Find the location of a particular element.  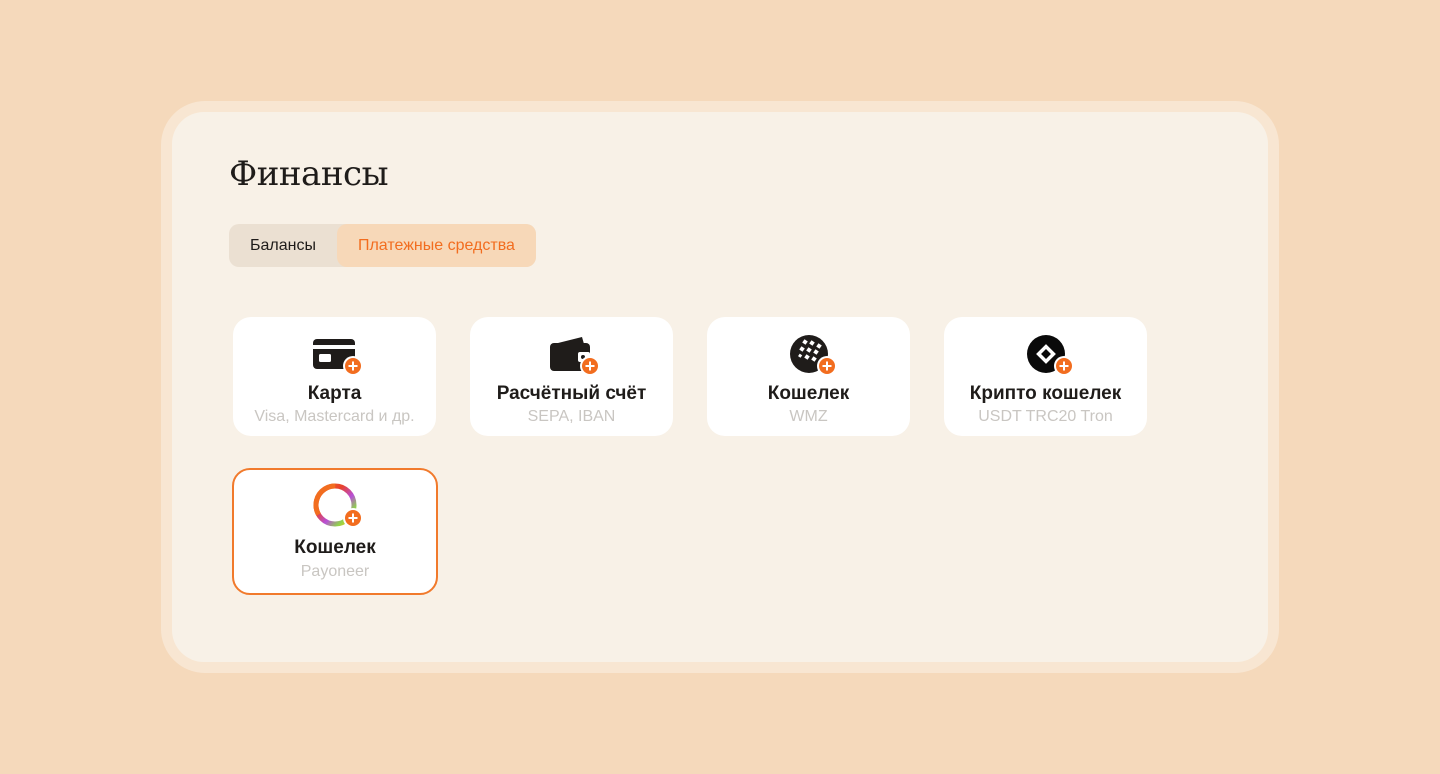

tab-payment-methods: Платежные средства is located at coordinates (436, 245).